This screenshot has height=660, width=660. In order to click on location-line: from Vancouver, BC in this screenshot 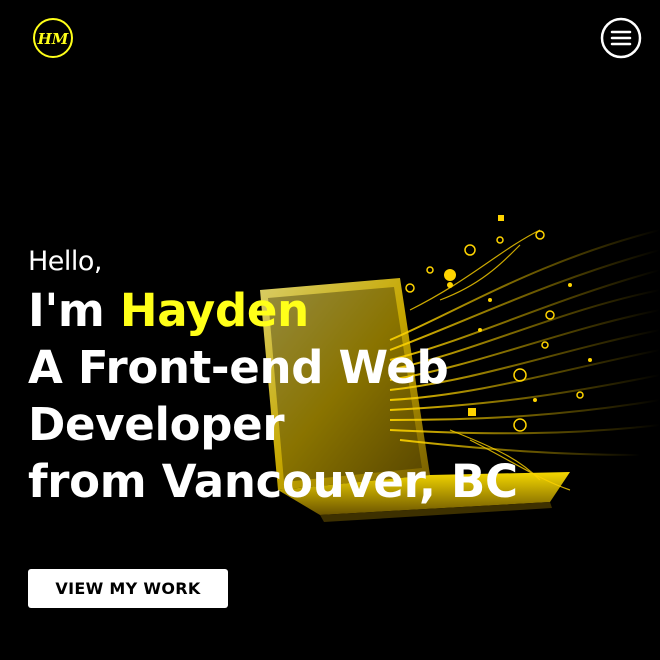, I will do `click(273, 481)`.